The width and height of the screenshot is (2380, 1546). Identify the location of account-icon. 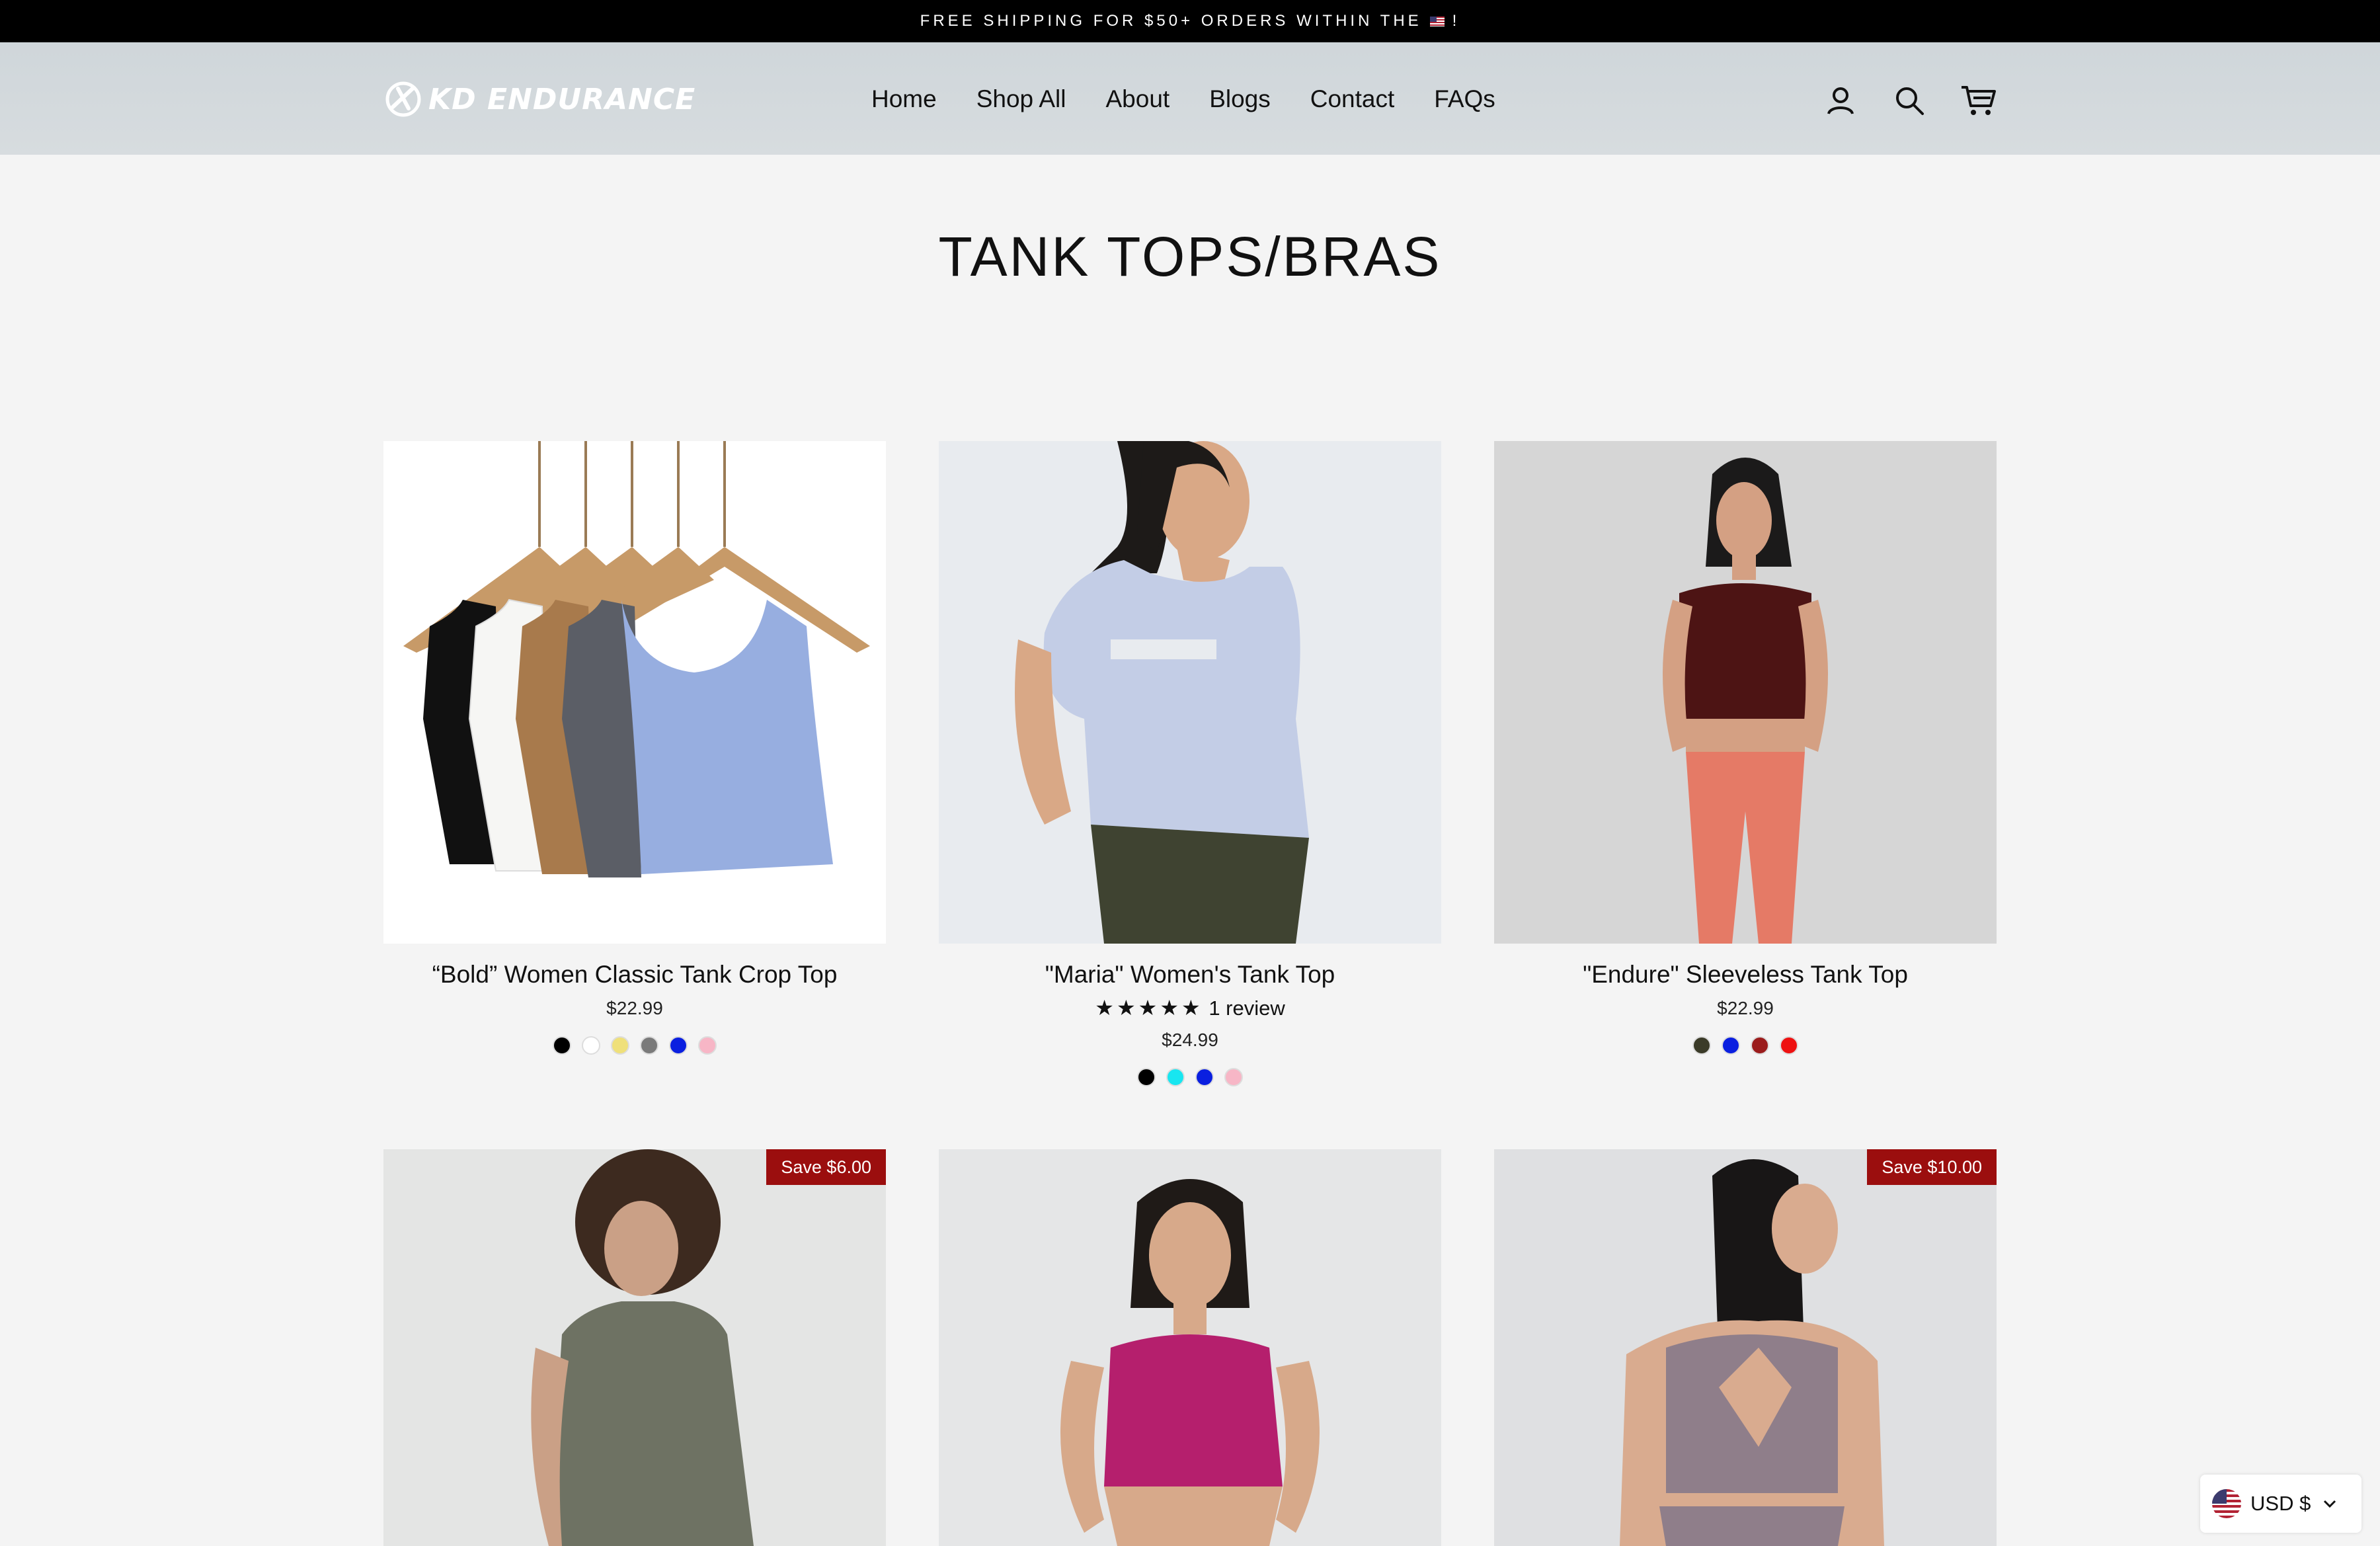
(1840, 100).